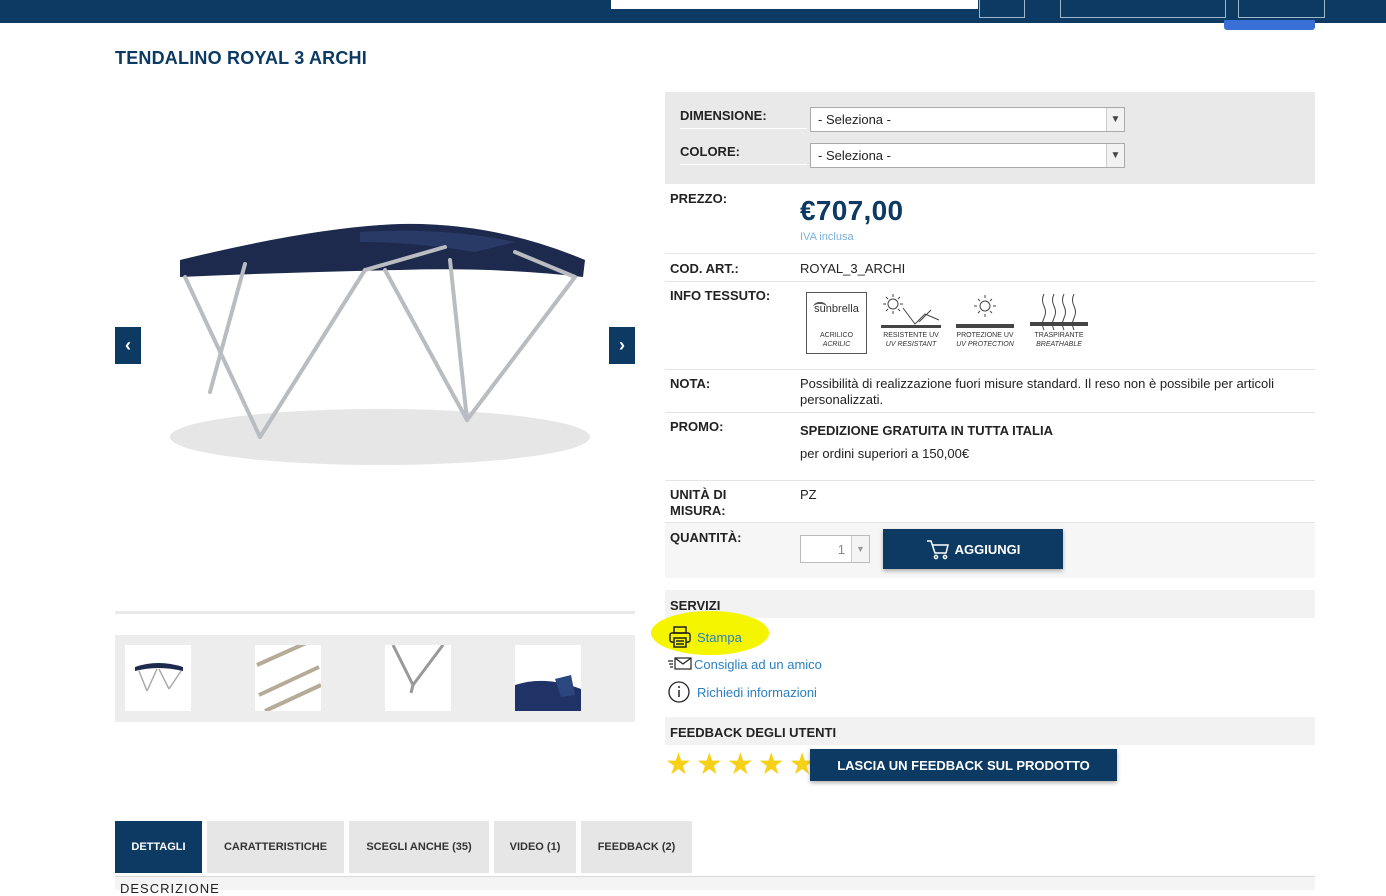 This screenshot has height=896, width=1386. I want to click on uv-protection-badge: PROTEZIONE UV UV PROTECTION, so click(985, 323).